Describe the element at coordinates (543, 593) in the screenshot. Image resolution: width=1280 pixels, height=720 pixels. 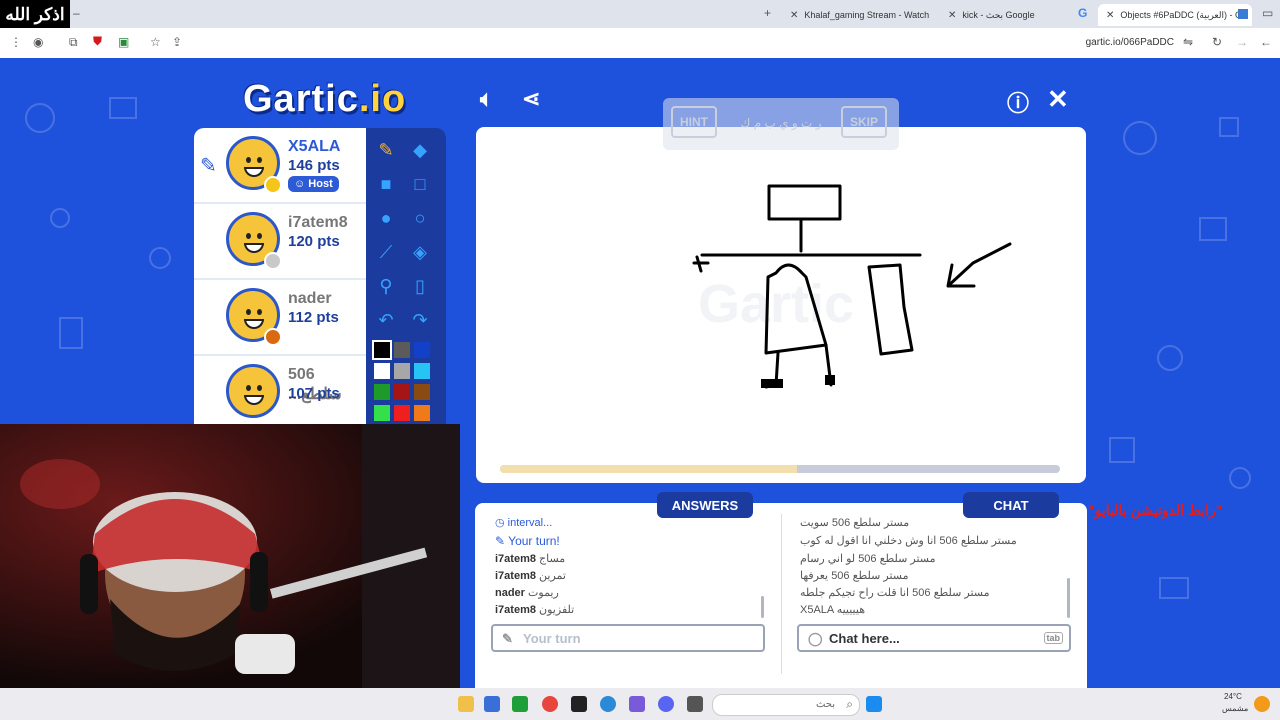
I see `answer-text: ريموت` at that location.